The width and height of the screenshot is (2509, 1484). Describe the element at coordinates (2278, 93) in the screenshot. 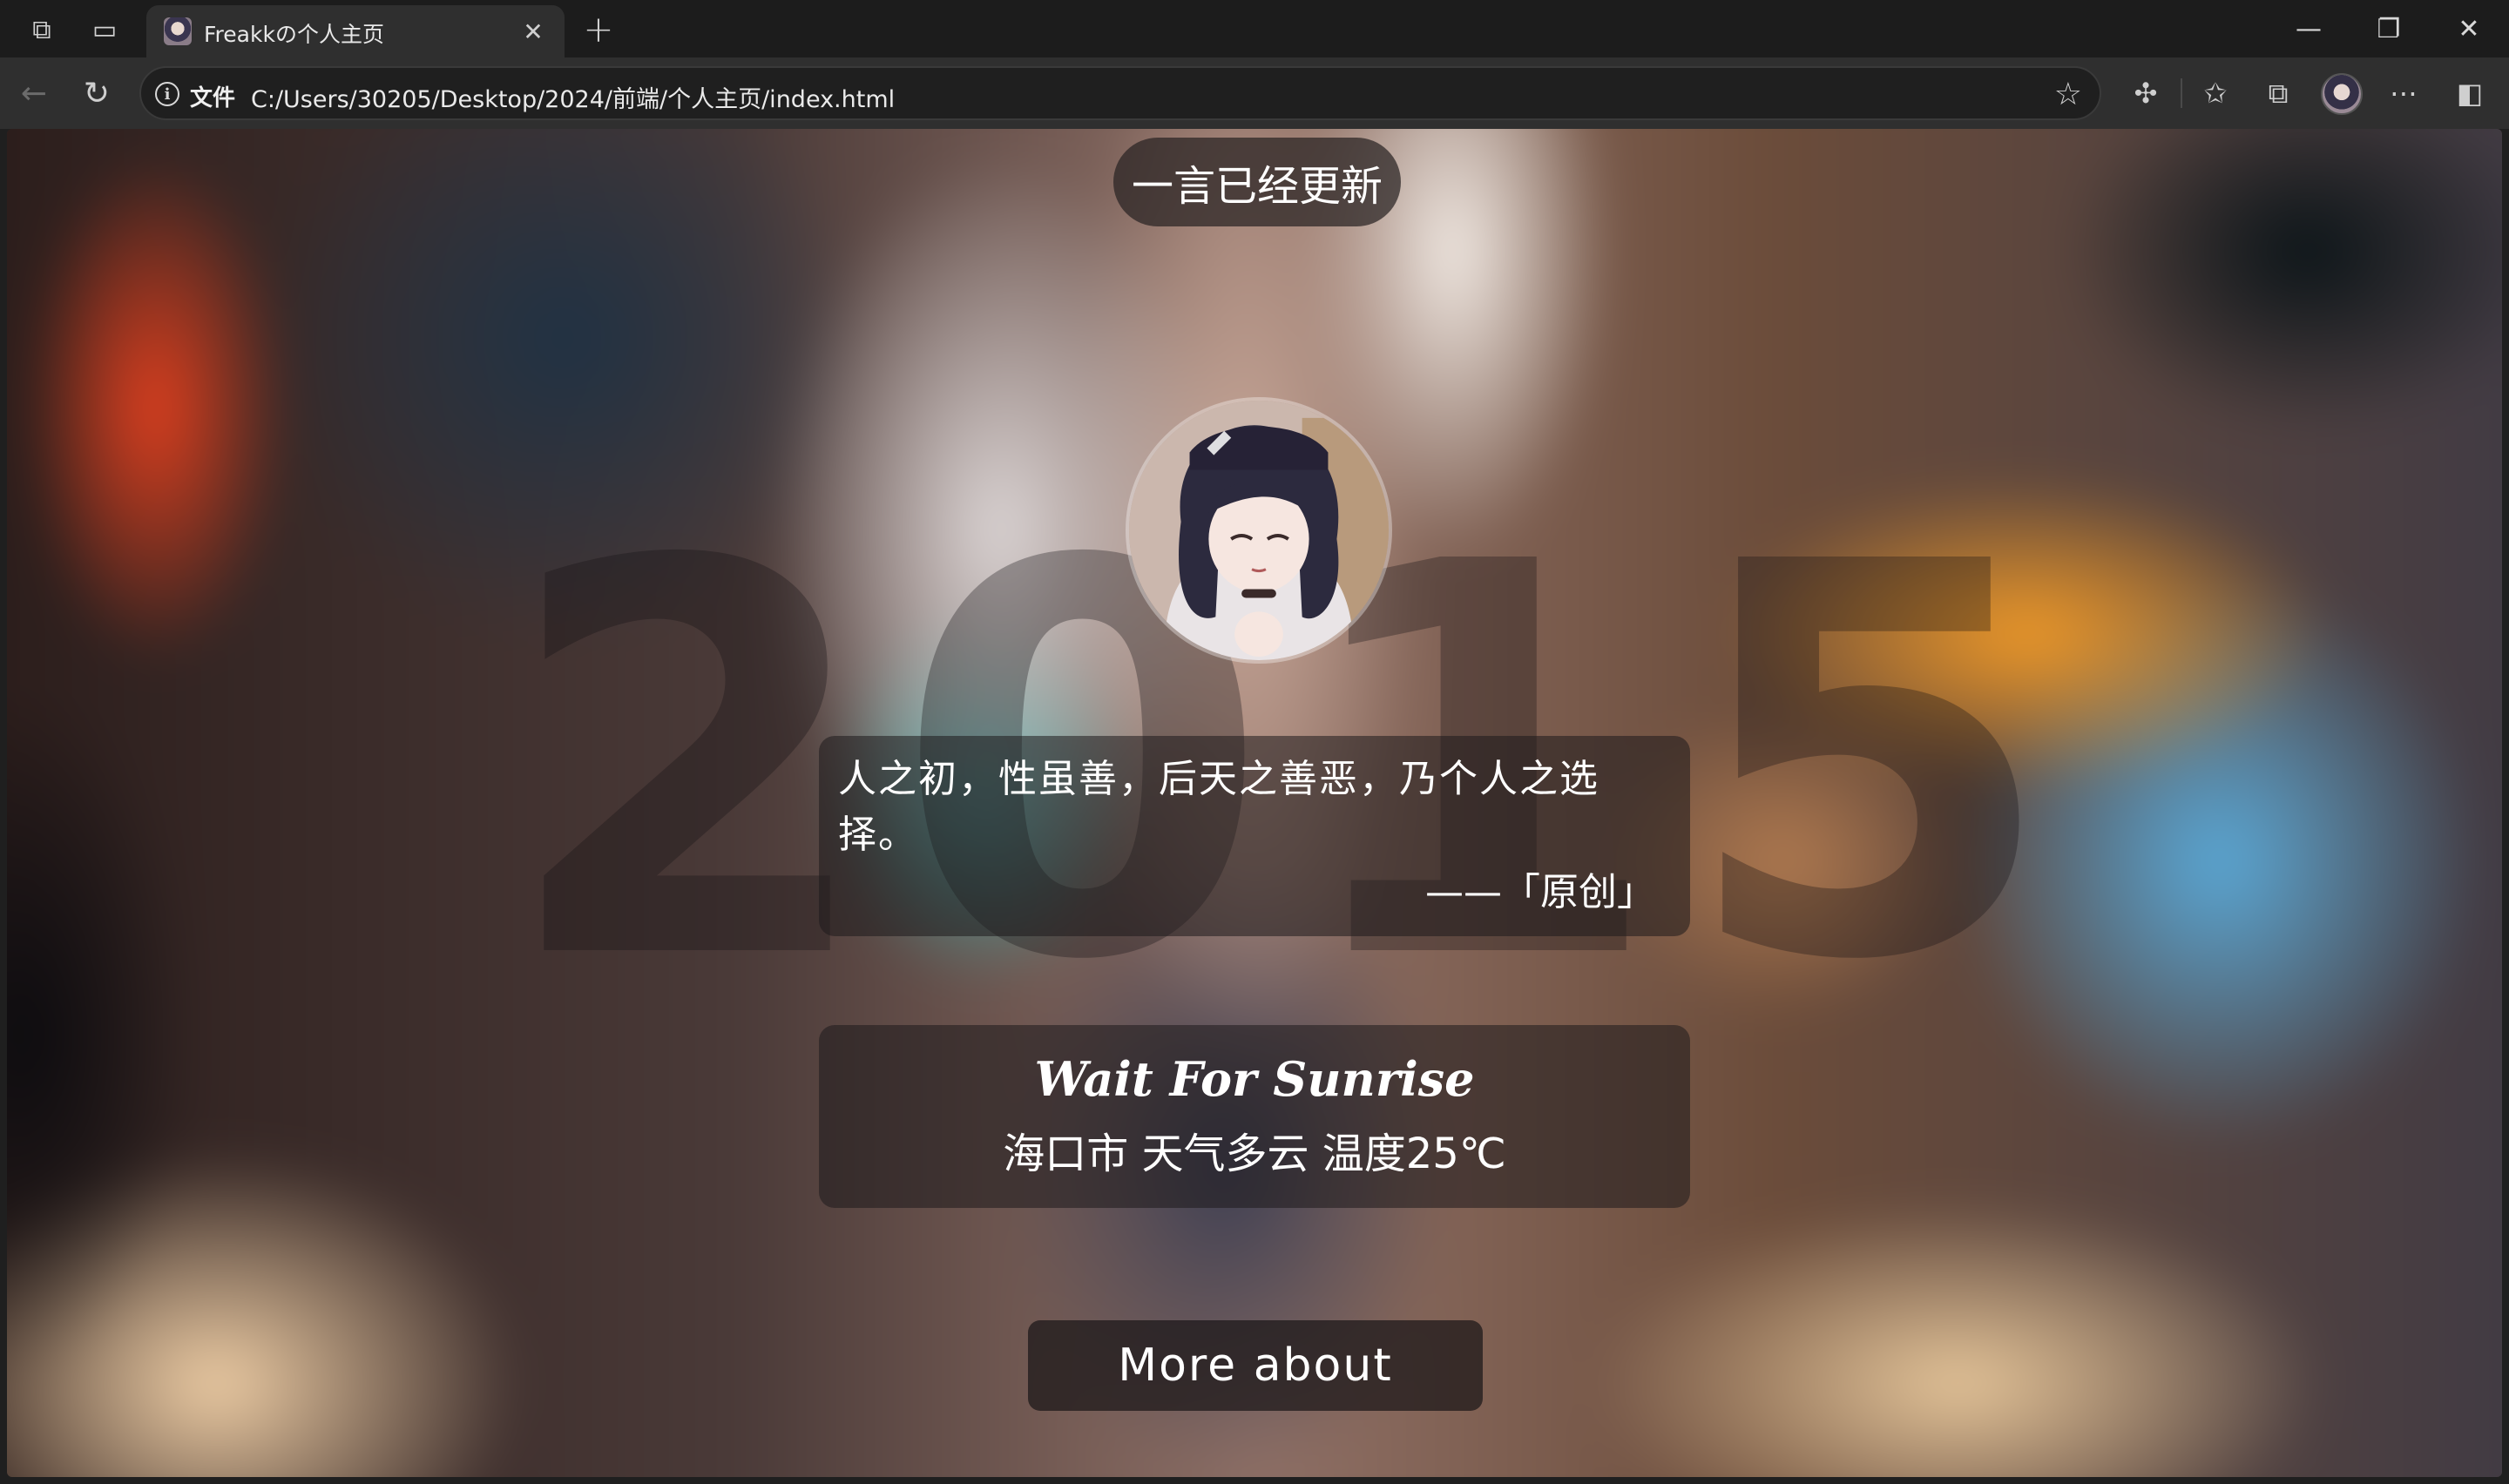

I see `collections-icon: ⧉` at that location.